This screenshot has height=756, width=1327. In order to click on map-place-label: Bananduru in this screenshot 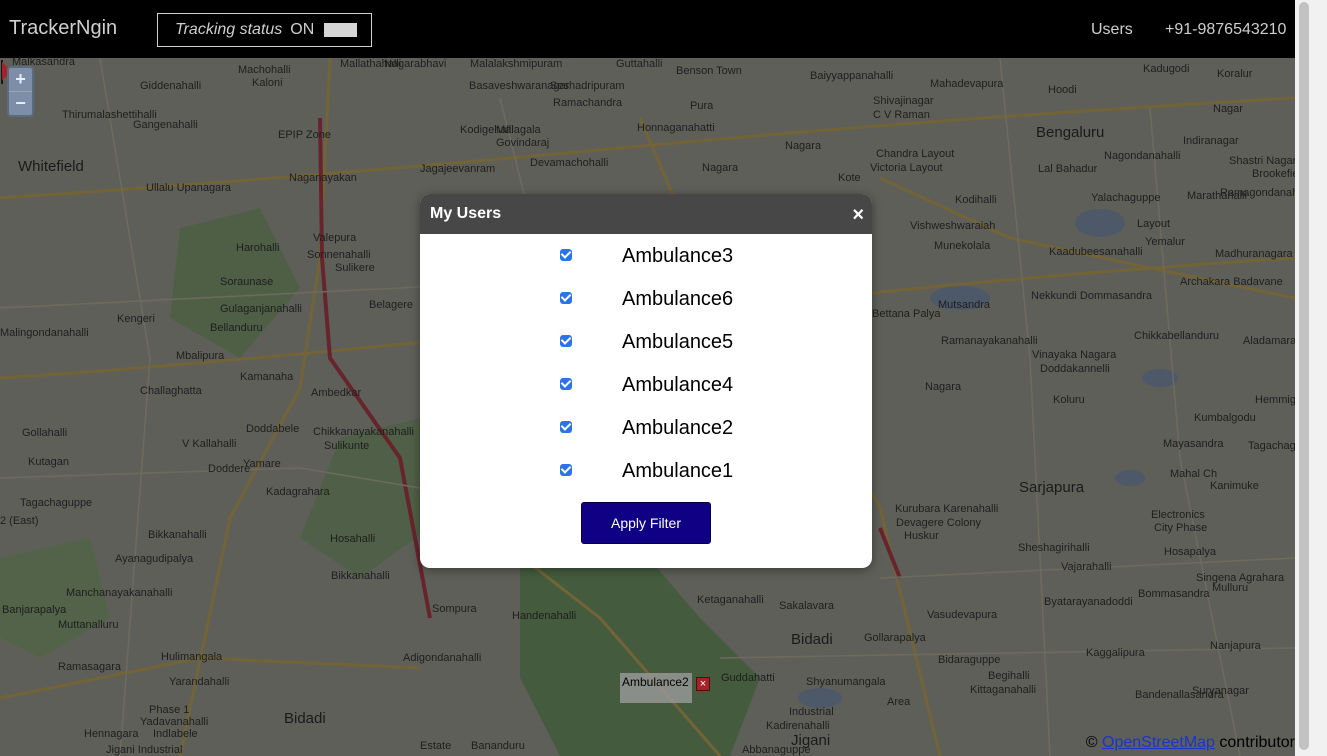, I will do `click(498, 746)`.